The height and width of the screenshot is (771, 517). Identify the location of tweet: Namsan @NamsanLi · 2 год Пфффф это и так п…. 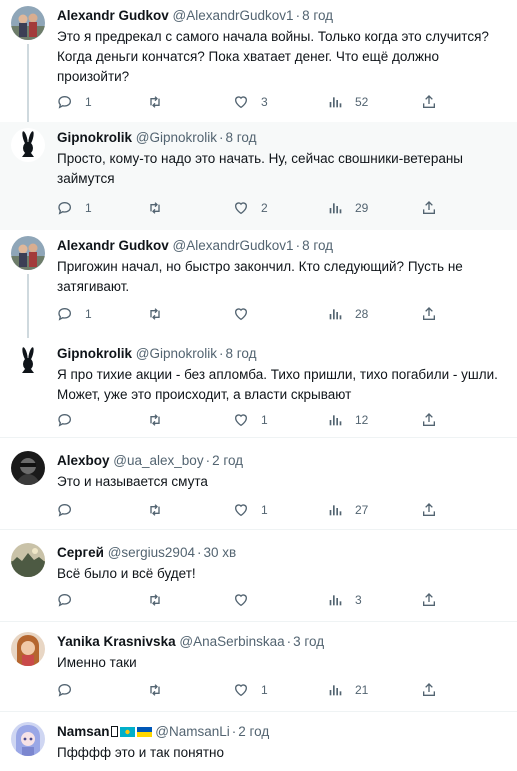
(258, 743).